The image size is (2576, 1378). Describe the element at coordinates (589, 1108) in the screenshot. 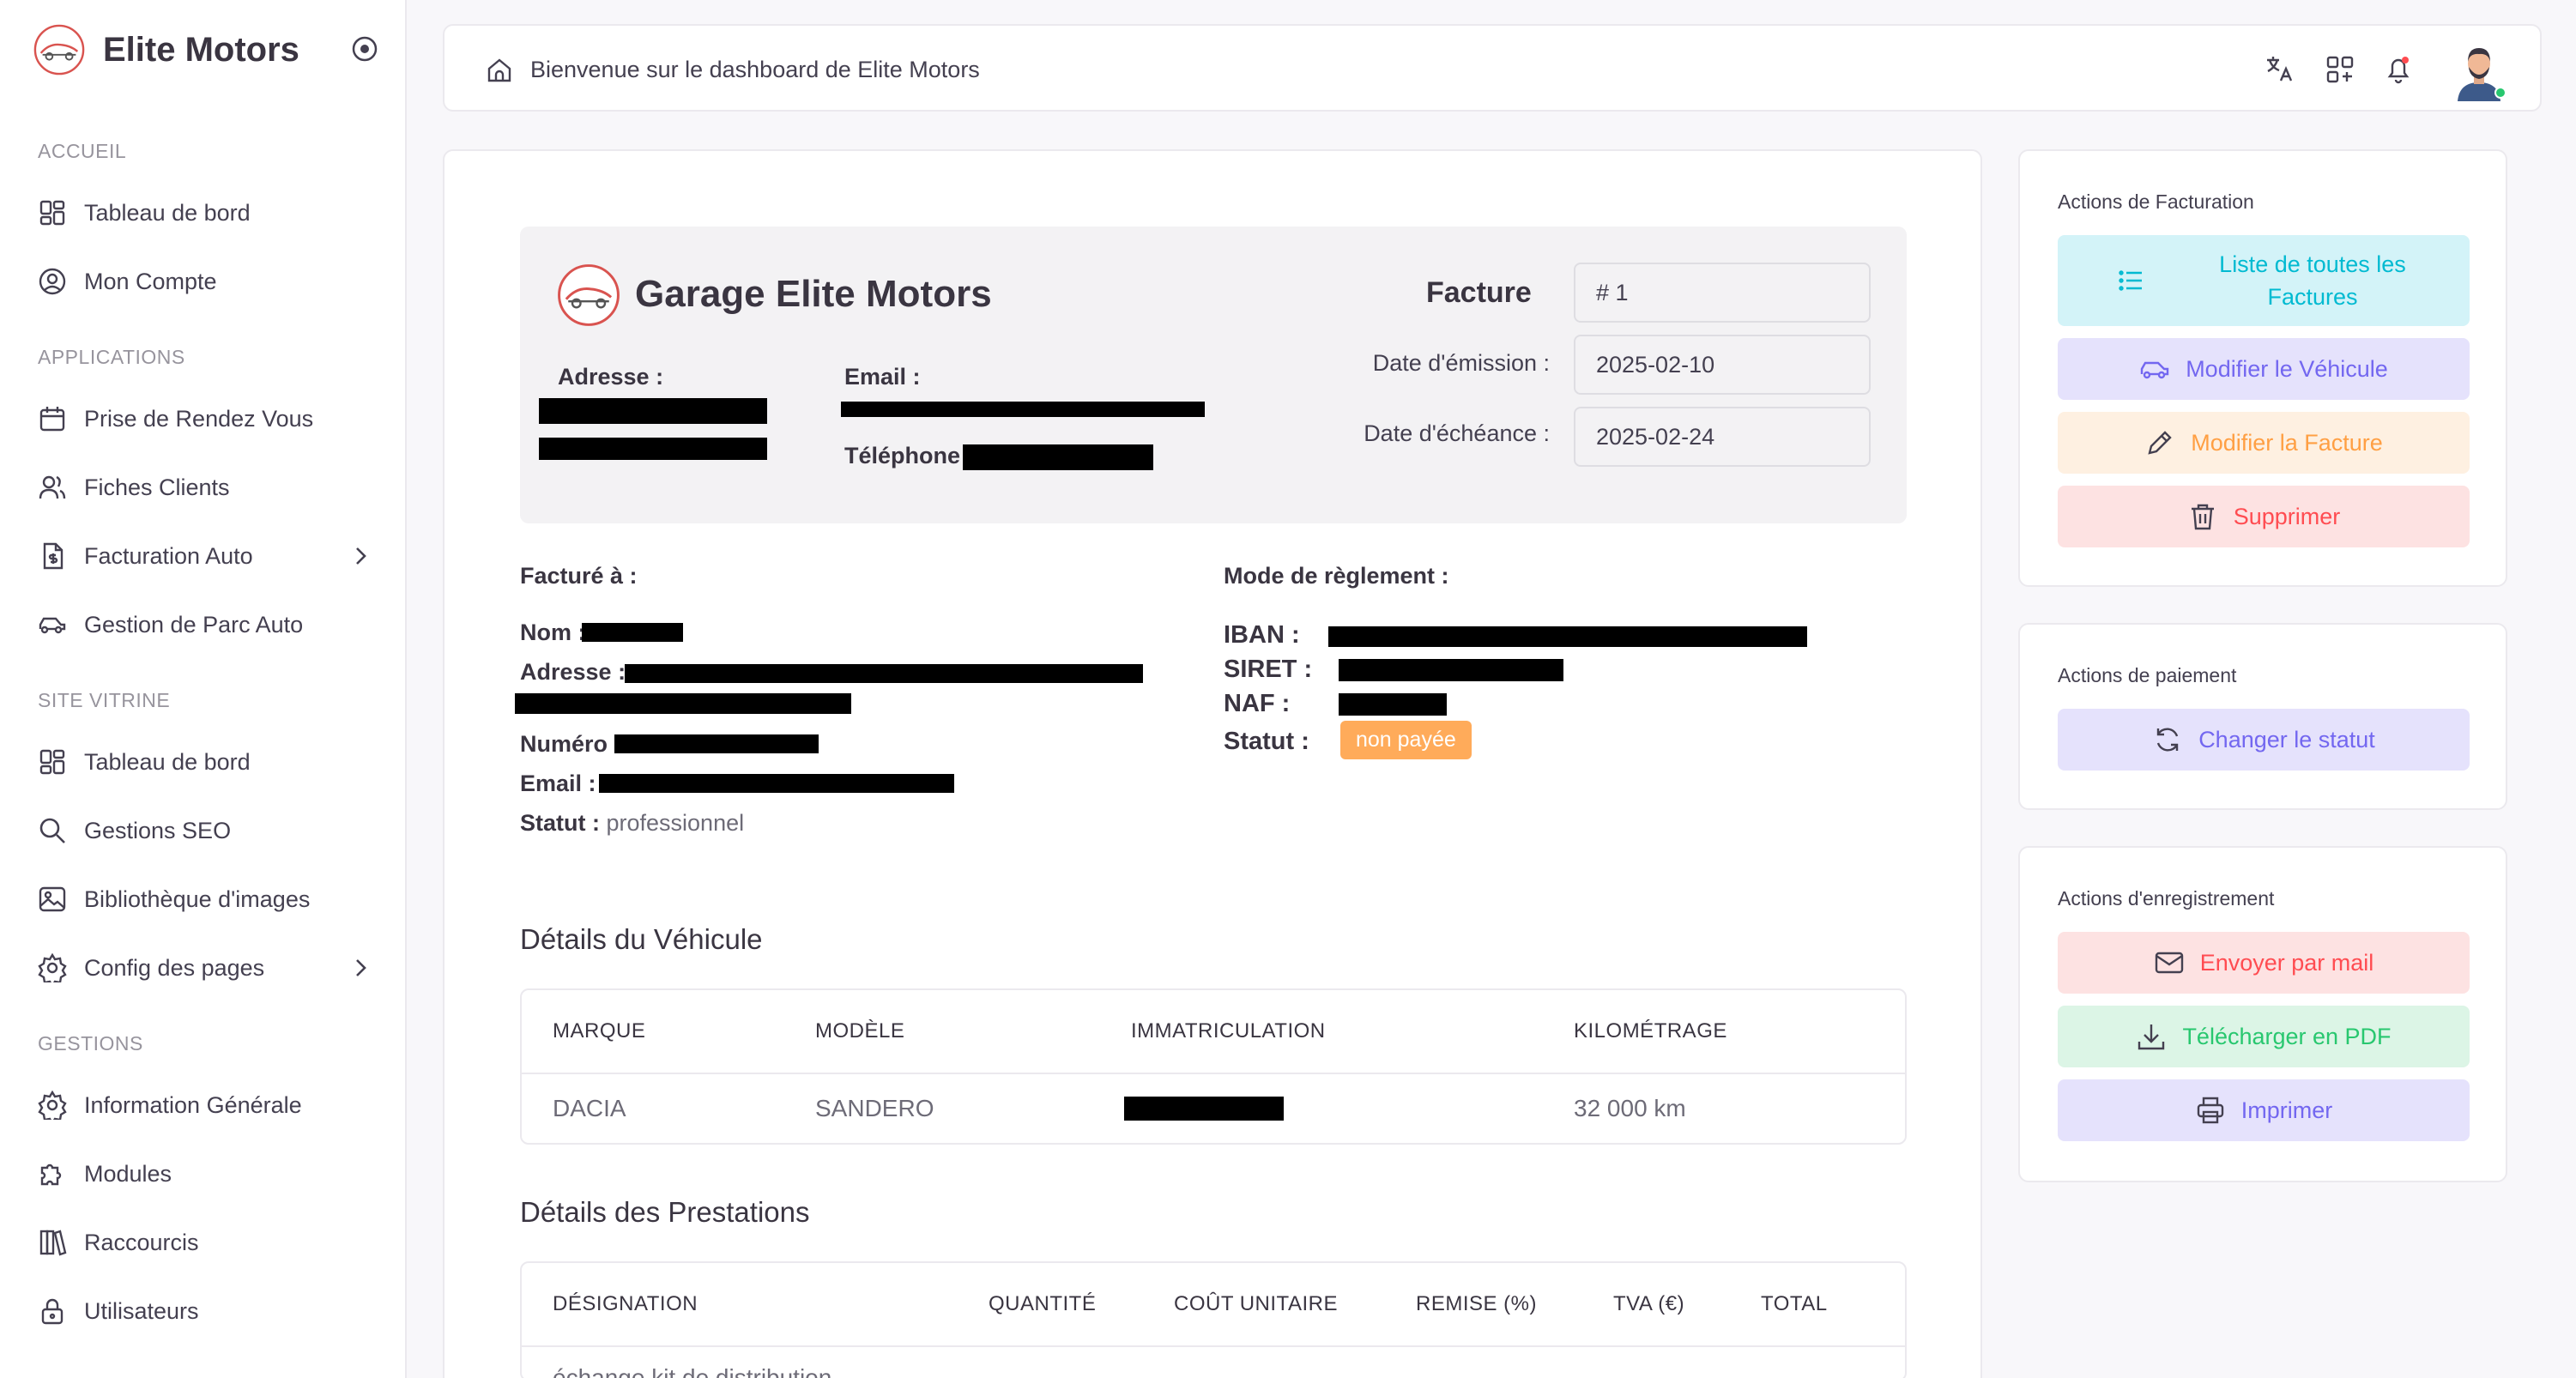

I see `vehicle-marque: DACIA` at that location.